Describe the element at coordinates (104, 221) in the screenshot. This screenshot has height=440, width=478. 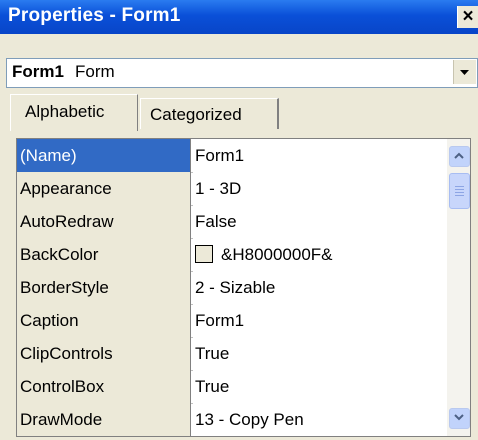
I see `property-name: AutoRedraw` at that location.